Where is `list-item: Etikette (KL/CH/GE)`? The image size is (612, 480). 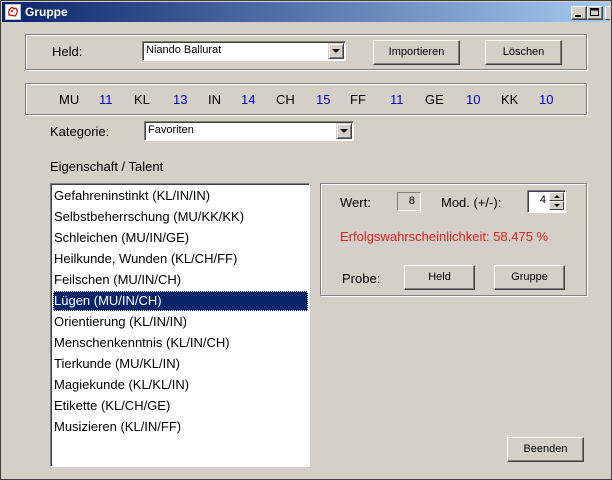 list-item: Etikette (KL/CH/GE) is located at coordinates (180, 406).